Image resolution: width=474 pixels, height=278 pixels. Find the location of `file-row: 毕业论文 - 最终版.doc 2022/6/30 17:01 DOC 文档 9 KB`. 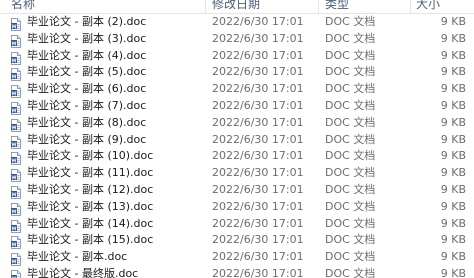

file-row: 毕业论文 - 最终版.doc 2022/6/30 17:01 DOC 文档 9 KB is located at coordinates (237, 272).